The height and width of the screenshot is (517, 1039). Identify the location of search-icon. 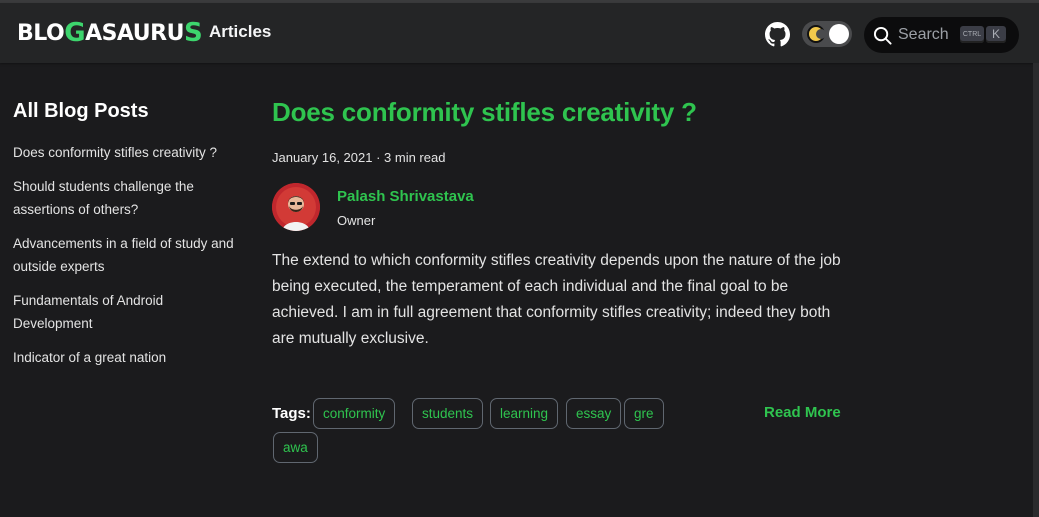
(882, 35).